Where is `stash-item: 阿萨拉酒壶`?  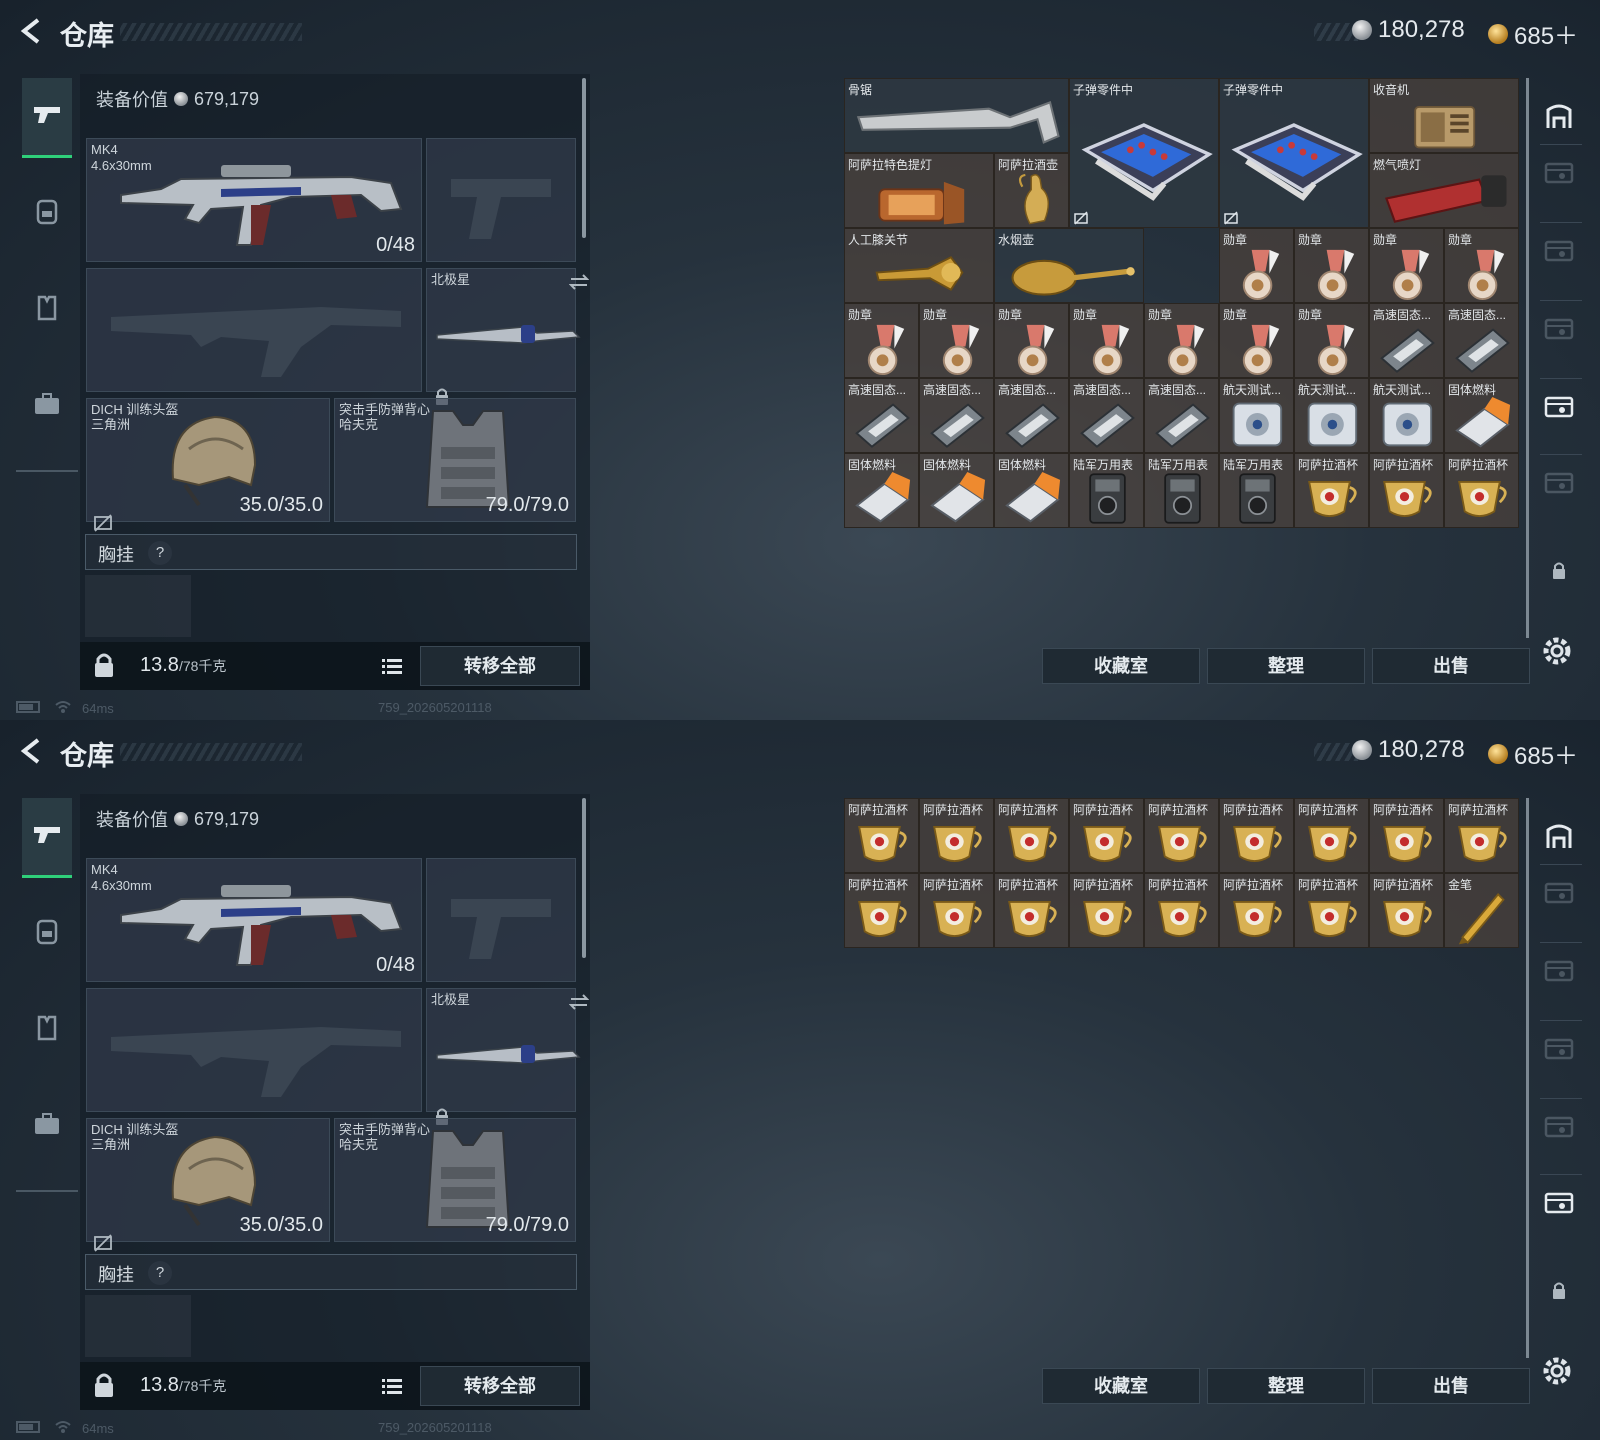
stash-item: 阿萨拉酒壶 is located at coordinates (1031, 190).